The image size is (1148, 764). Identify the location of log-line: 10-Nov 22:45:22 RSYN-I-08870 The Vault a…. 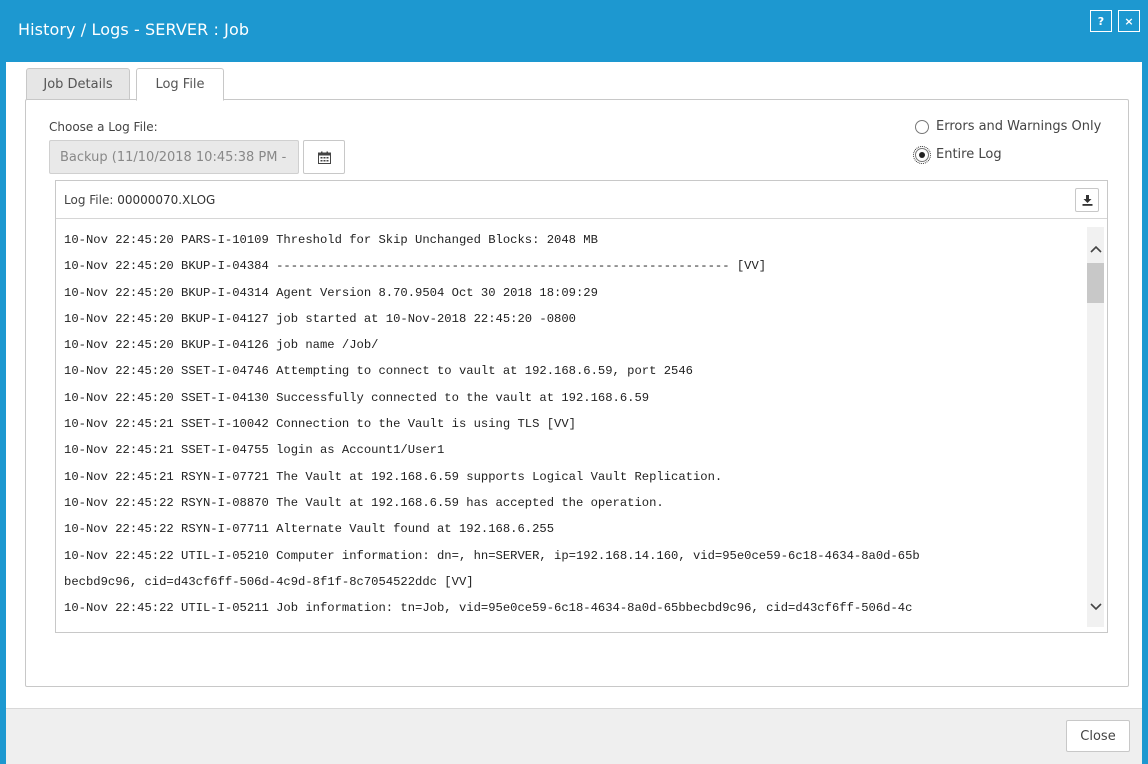
(364, 502).